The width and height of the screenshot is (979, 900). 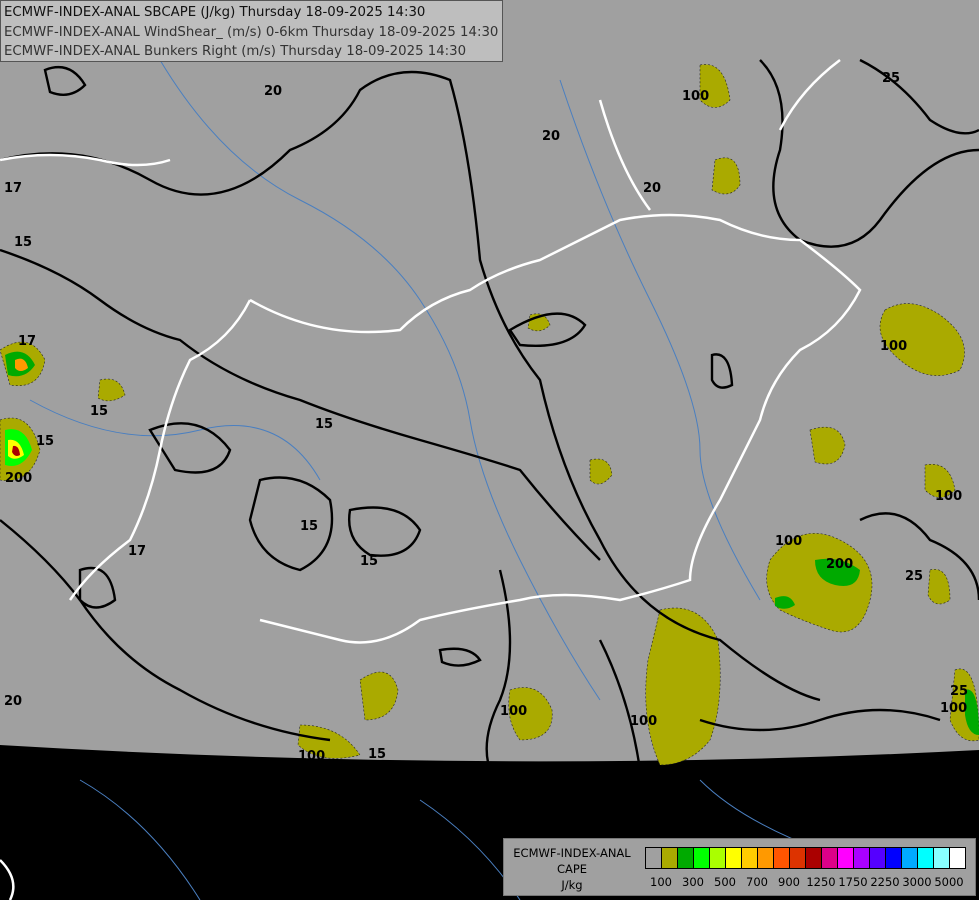 What do you see at coordinates (917, 882) in the screenshot?
I see `legend-tick-label: 3000` at bounding box center [917, 882].